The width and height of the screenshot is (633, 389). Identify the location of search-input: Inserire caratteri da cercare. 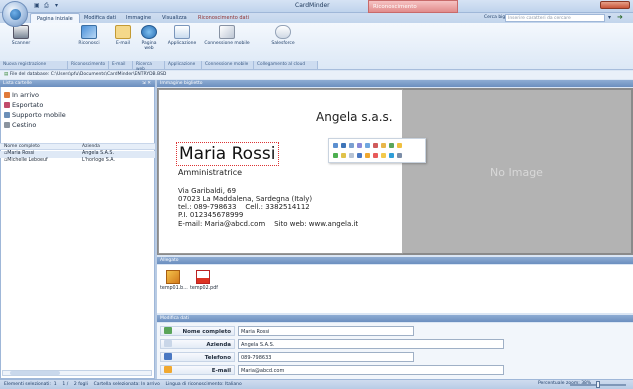
(555, 18).